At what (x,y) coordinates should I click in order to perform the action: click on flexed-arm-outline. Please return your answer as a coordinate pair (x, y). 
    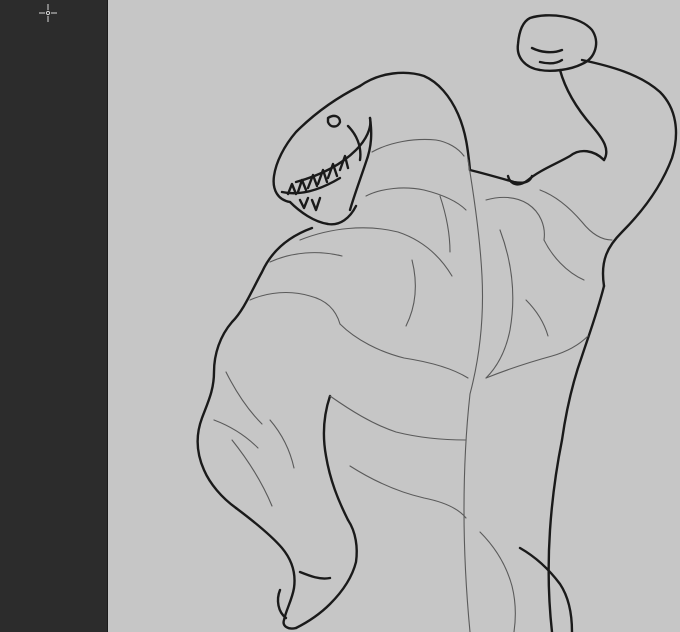
    Looking at the image, I should click on (629, 173).